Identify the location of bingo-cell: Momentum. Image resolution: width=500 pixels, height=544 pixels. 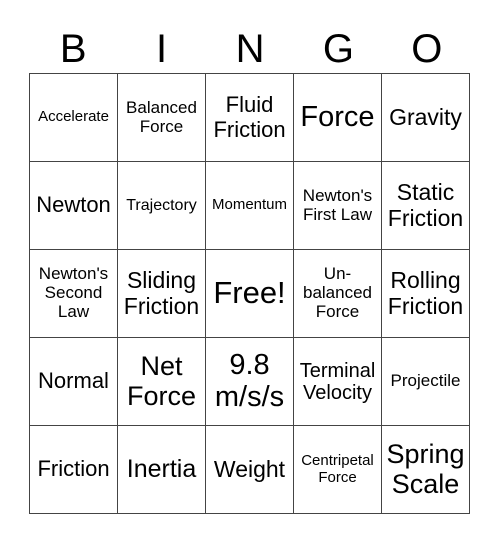
(249, 205).